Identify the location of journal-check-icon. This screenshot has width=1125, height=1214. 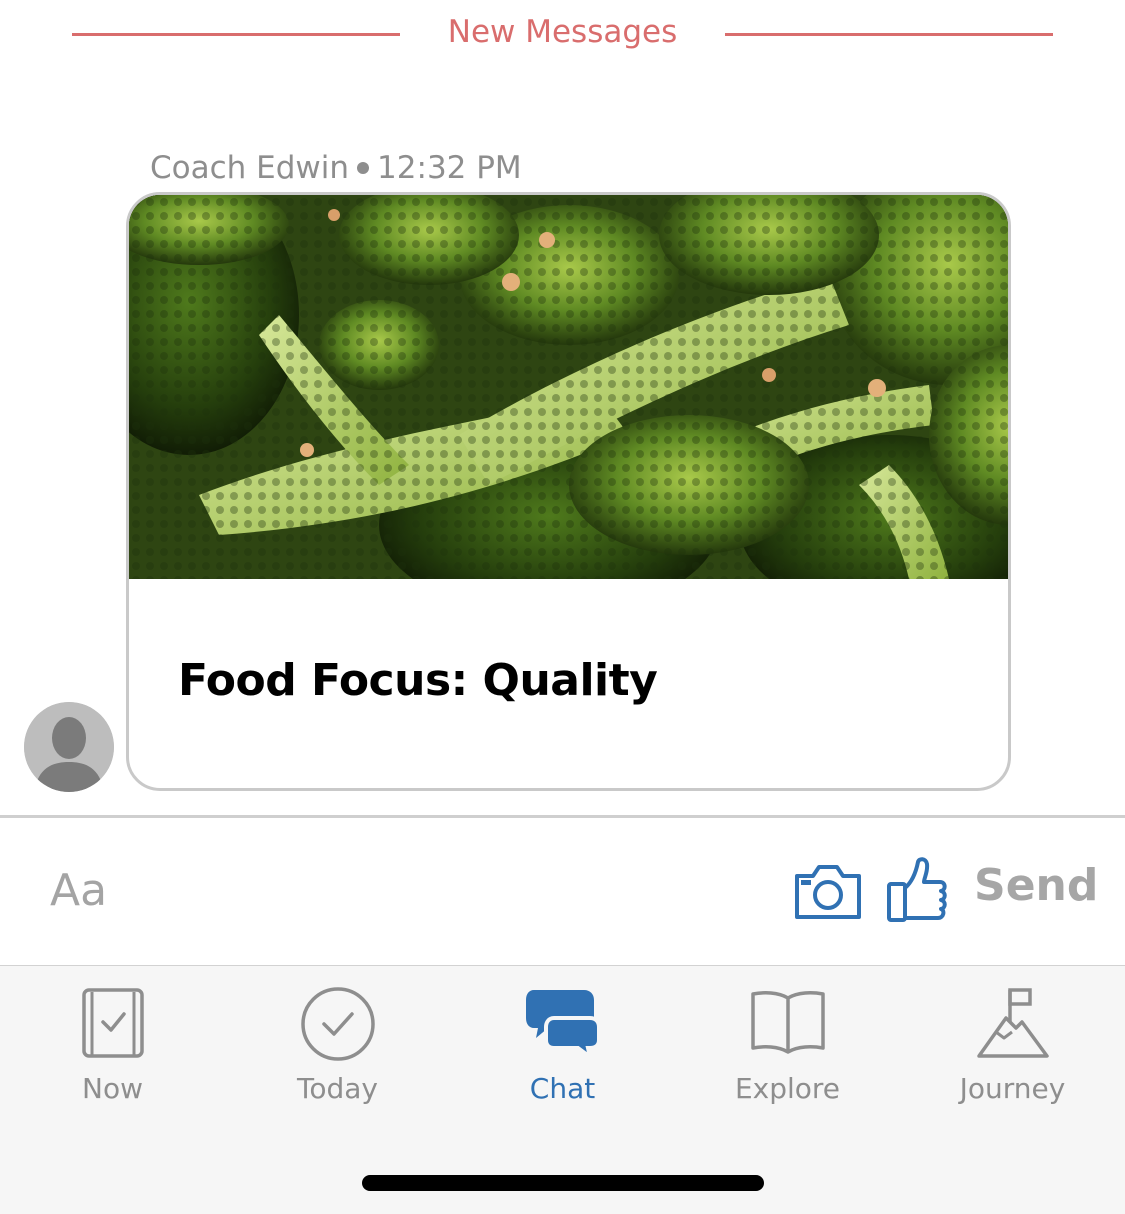
(113, 1025).